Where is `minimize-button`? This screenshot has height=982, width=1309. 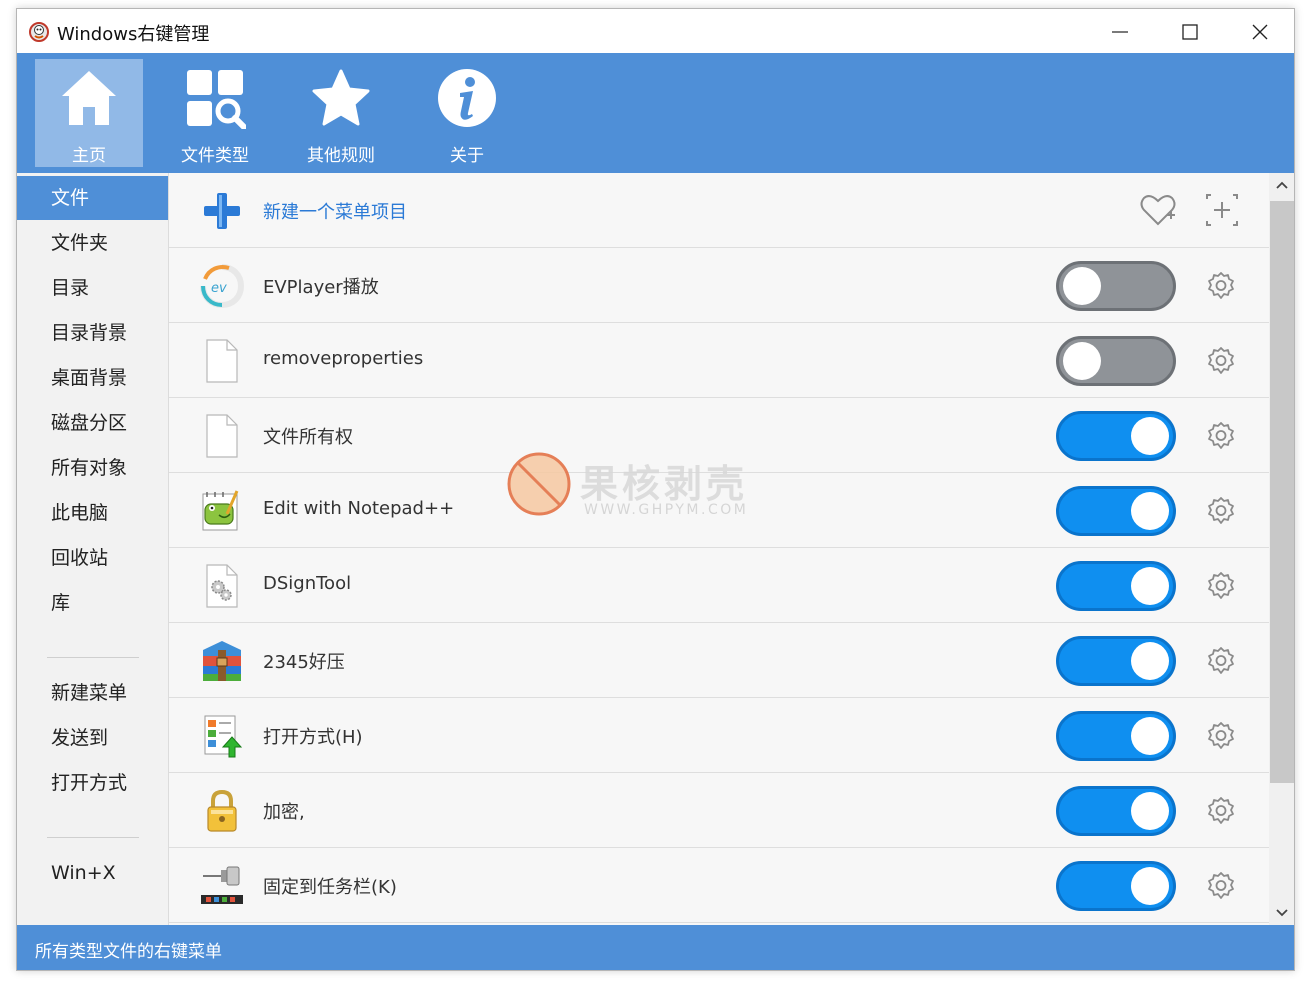
minimize-button is located at coordinates (1120, 31).